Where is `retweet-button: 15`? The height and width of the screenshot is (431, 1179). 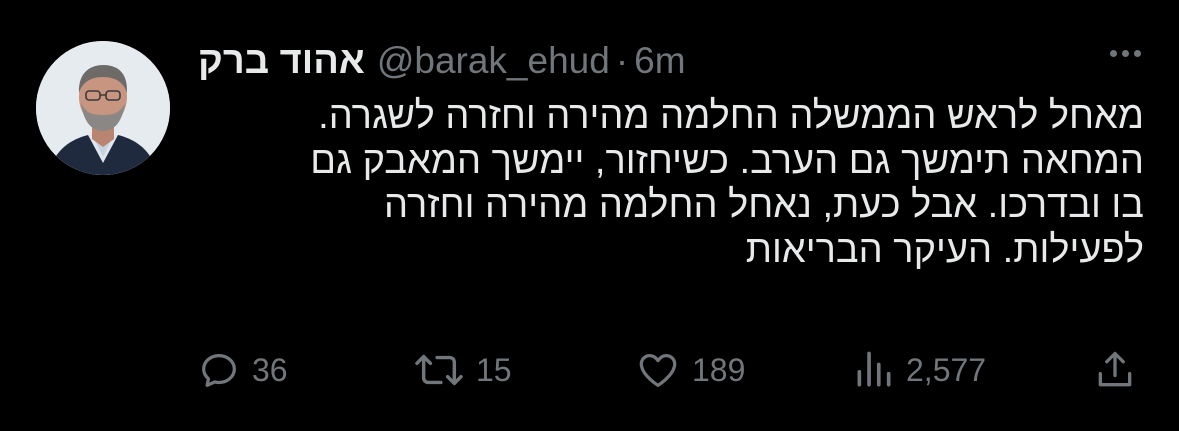 retweet-button: 15 is located at coordinates (462, 370).